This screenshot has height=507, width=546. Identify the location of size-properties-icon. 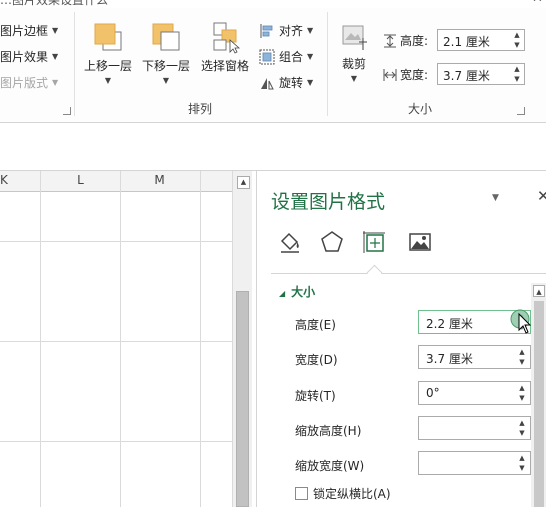
(374, 242).